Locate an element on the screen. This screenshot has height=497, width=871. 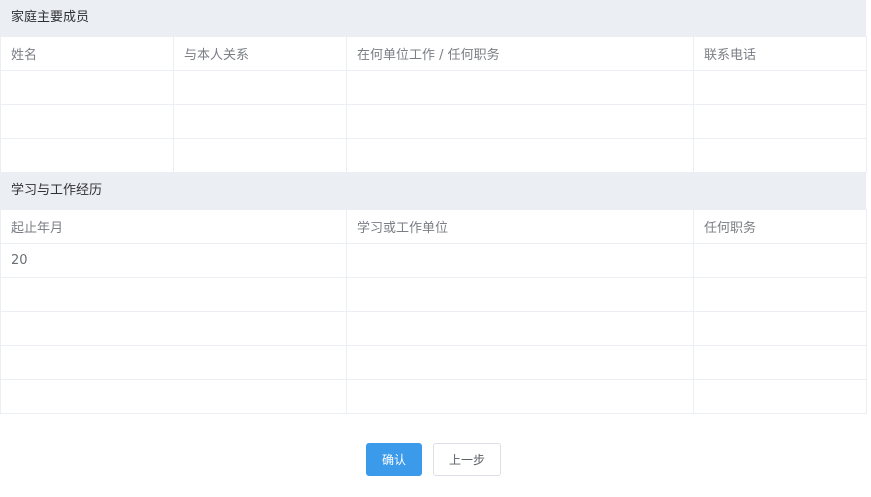
col-header-position: 任何职务 is located at coordinates (780, 226).